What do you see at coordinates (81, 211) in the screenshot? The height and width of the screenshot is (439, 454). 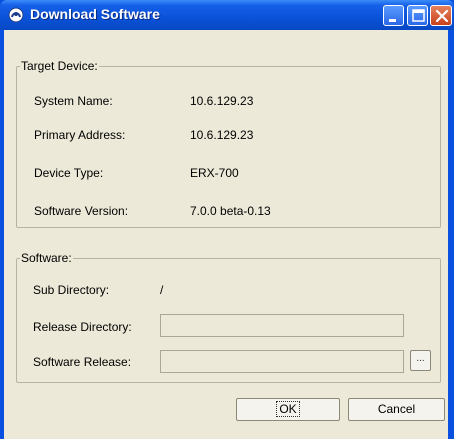 I see `software-version-label: Software Version:` at bounding box center [81, 211].